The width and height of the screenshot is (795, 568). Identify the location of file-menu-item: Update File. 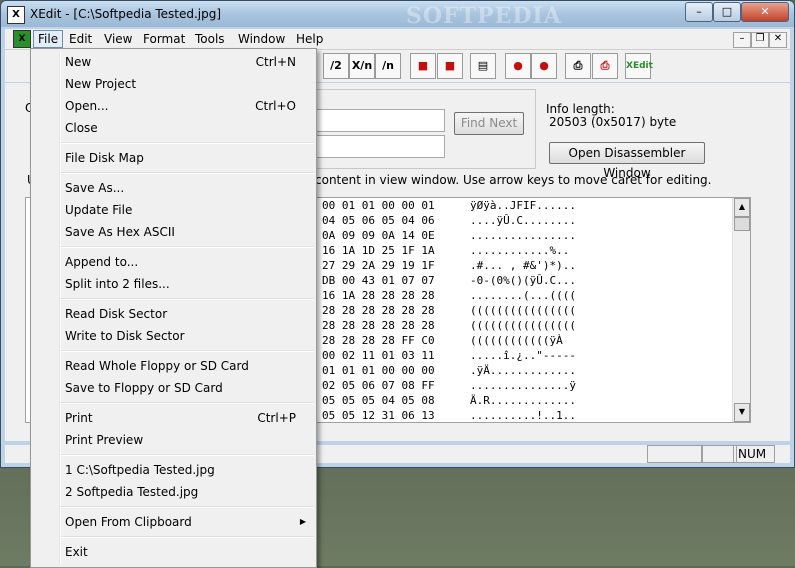
(173, 210).